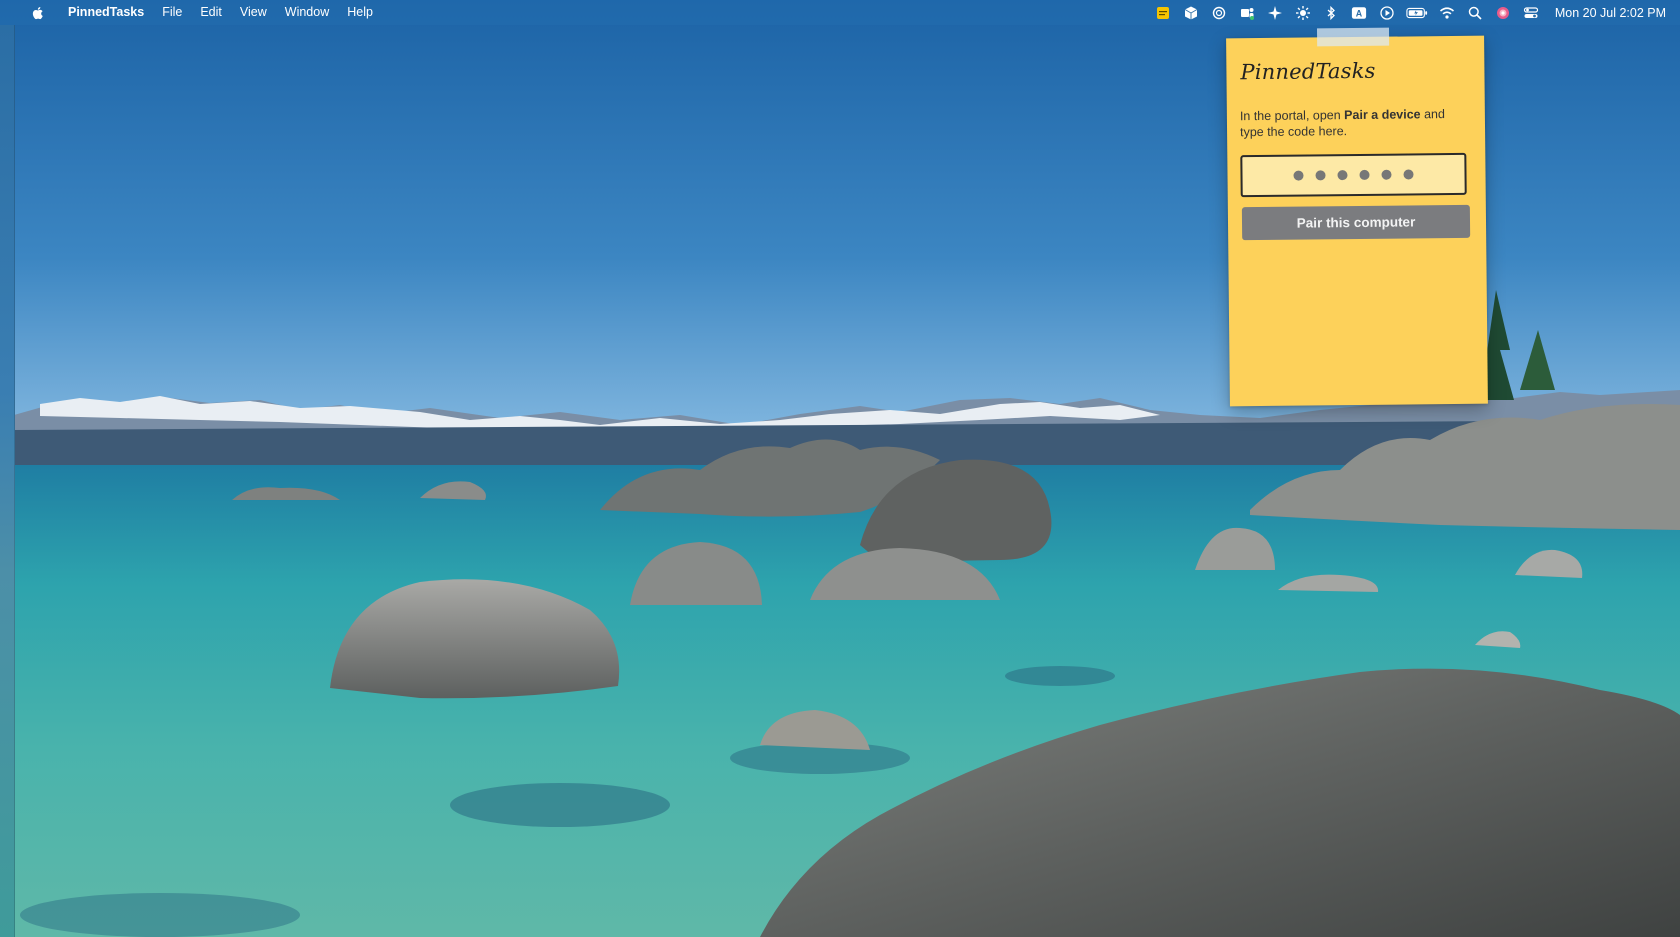  I want to click on menu-edit: Edit, so click(211, 12).